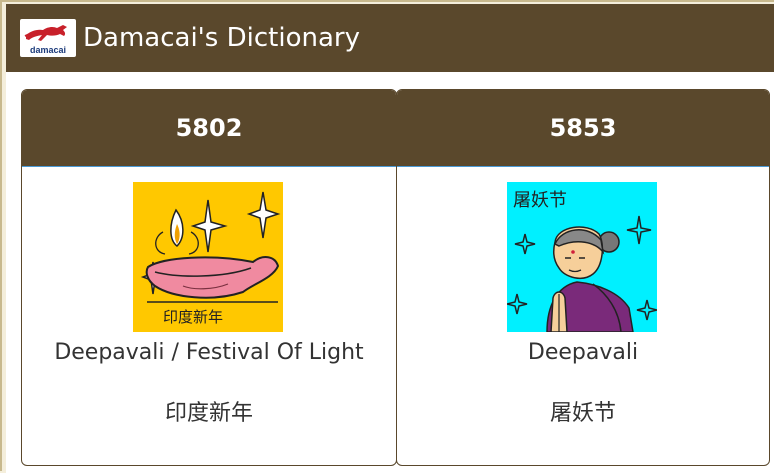 This screenshot has width=774, height=473. Describe the element at coordinates (582, 257) in the screenshot. I see `praying-woman-illustration: 屠妖节` at that location.